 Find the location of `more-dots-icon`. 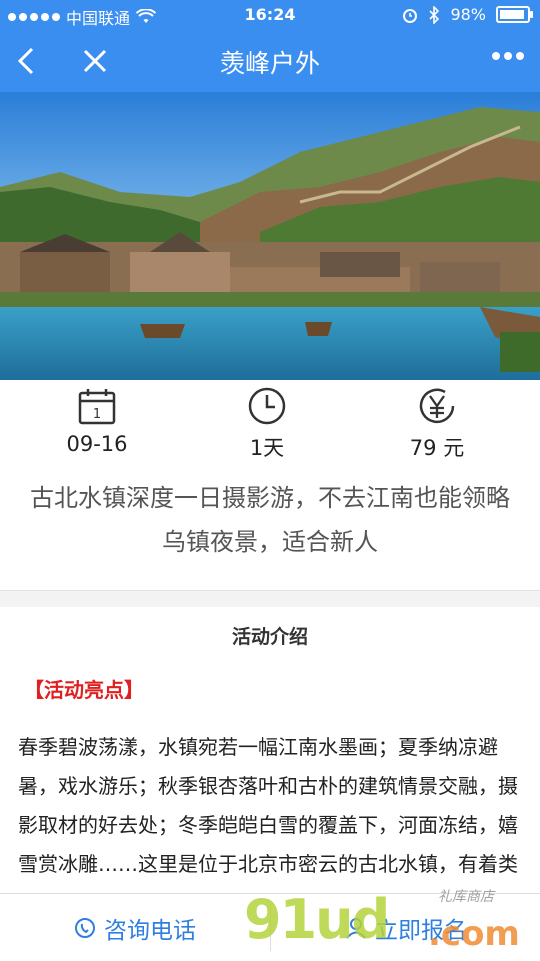

more-dots-icon is located at coordinates (496, 56).